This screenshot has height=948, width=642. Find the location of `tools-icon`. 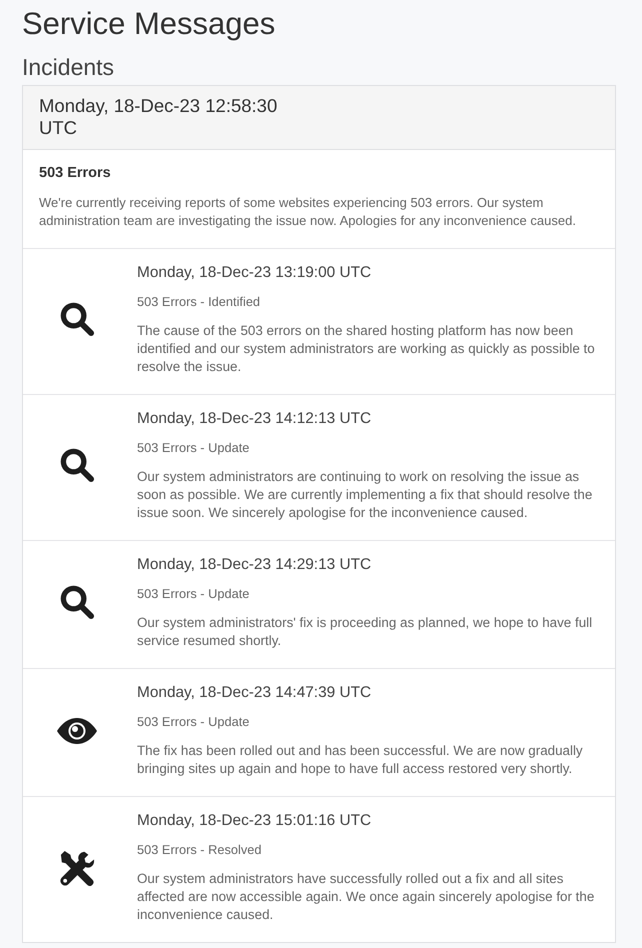

tools-icon is located at coordinates (77, 868).